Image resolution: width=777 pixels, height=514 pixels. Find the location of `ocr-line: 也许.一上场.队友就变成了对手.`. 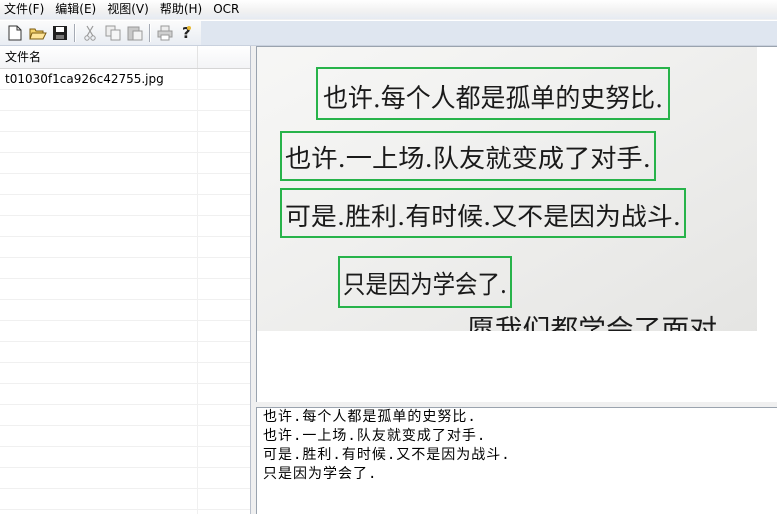

ocr-line: 也许.一上场.队友就变成了对手. is located at coordinates (375, 436).